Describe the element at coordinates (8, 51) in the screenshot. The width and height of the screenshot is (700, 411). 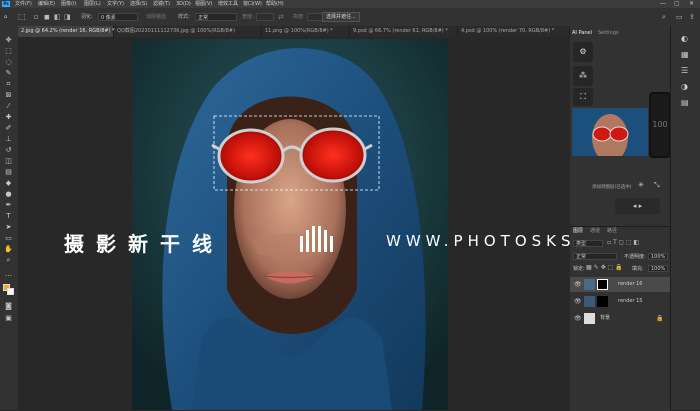
I see `marquee-icon: ⬚` at that location.